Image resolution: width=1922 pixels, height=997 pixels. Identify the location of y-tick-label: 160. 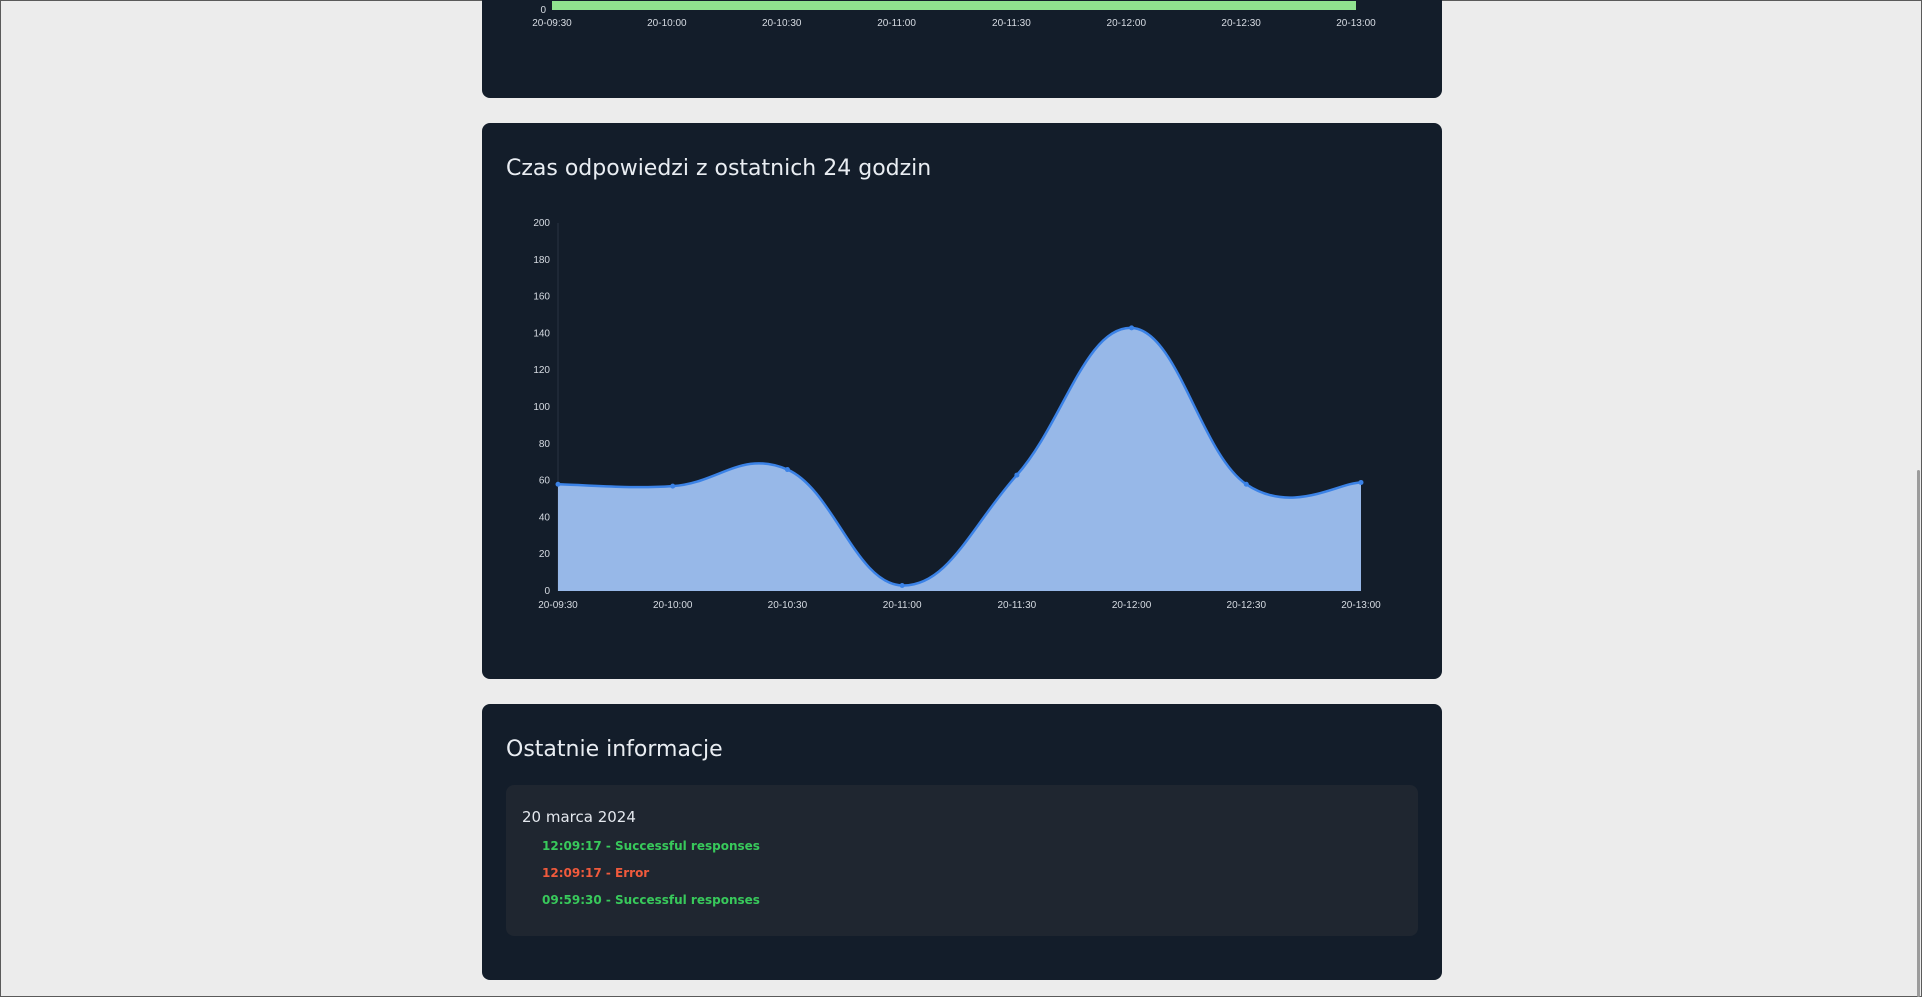
(541, 297).